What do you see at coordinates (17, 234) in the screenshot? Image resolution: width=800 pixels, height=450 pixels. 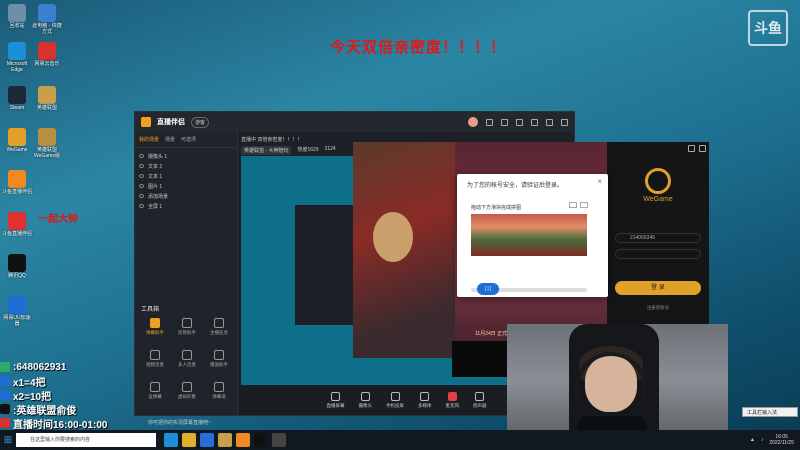 I see `desktop-shortcut-label: 斗鱼直播伴侣` at bounding box center [17, 234].